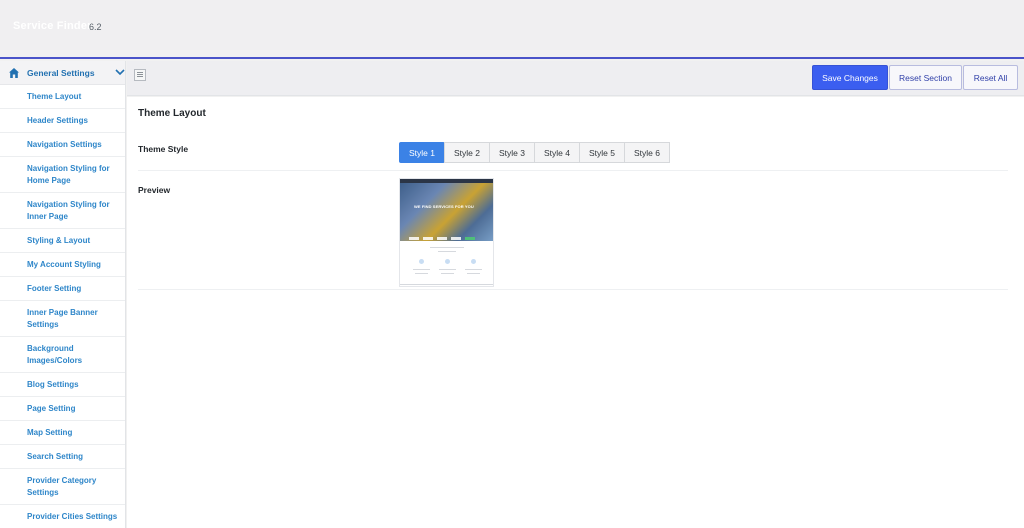 The image size is (1024, 528). I want to click on reset-all-button: Reset All, so click(990, 77).